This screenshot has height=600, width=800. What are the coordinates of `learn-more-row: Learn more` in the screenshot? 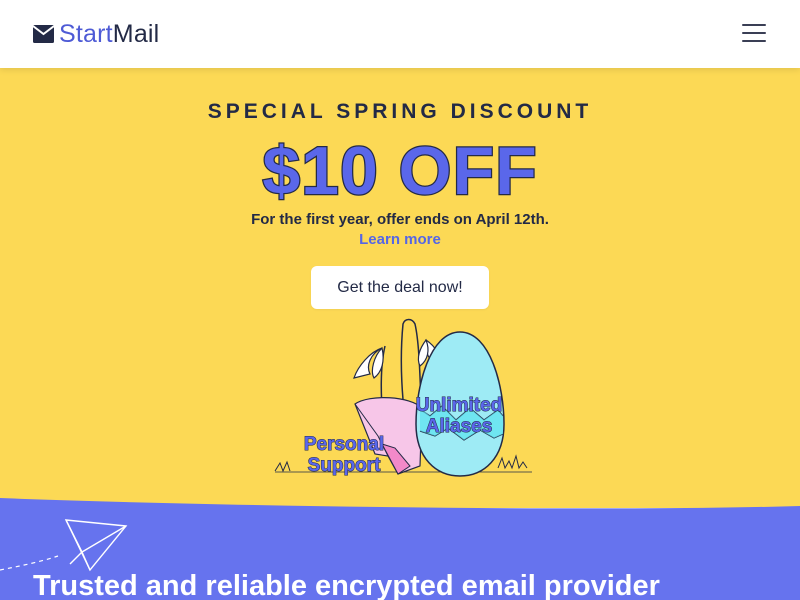 It's located at (400, 239).